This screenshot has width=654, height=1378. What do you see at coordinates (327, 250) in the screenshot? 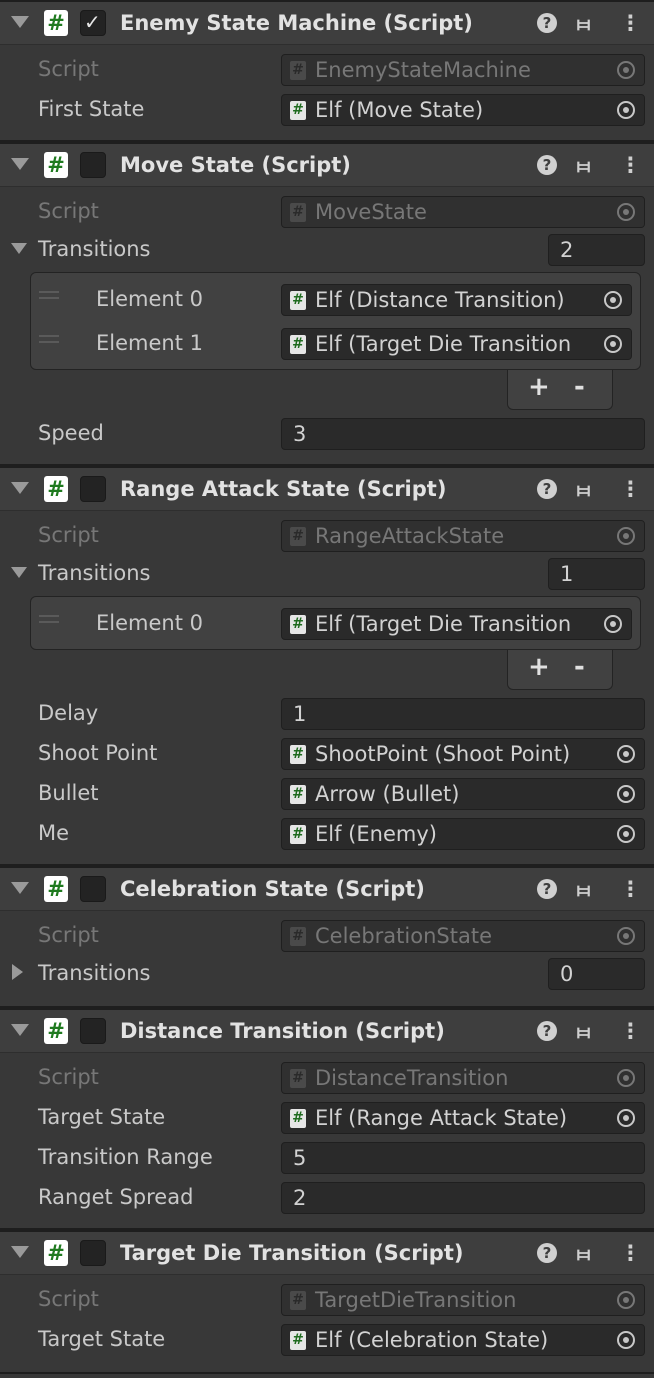
I see `transitions-row: Transitions 2` at bounding box center [327, 250].